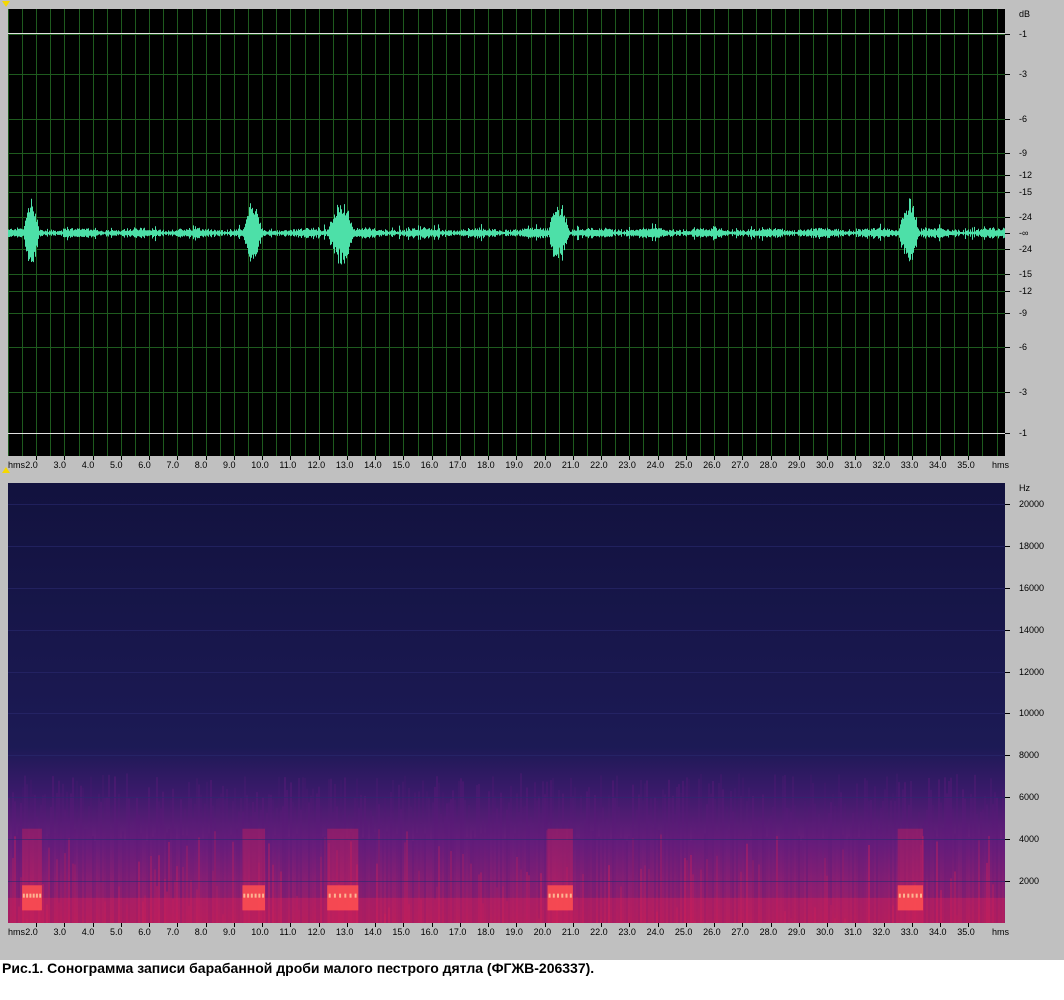  What do you see at coordinates (683, 465) in the screenshot?
I see `wave-time-tick-label: 25.0` at bounding box center [683, 465].